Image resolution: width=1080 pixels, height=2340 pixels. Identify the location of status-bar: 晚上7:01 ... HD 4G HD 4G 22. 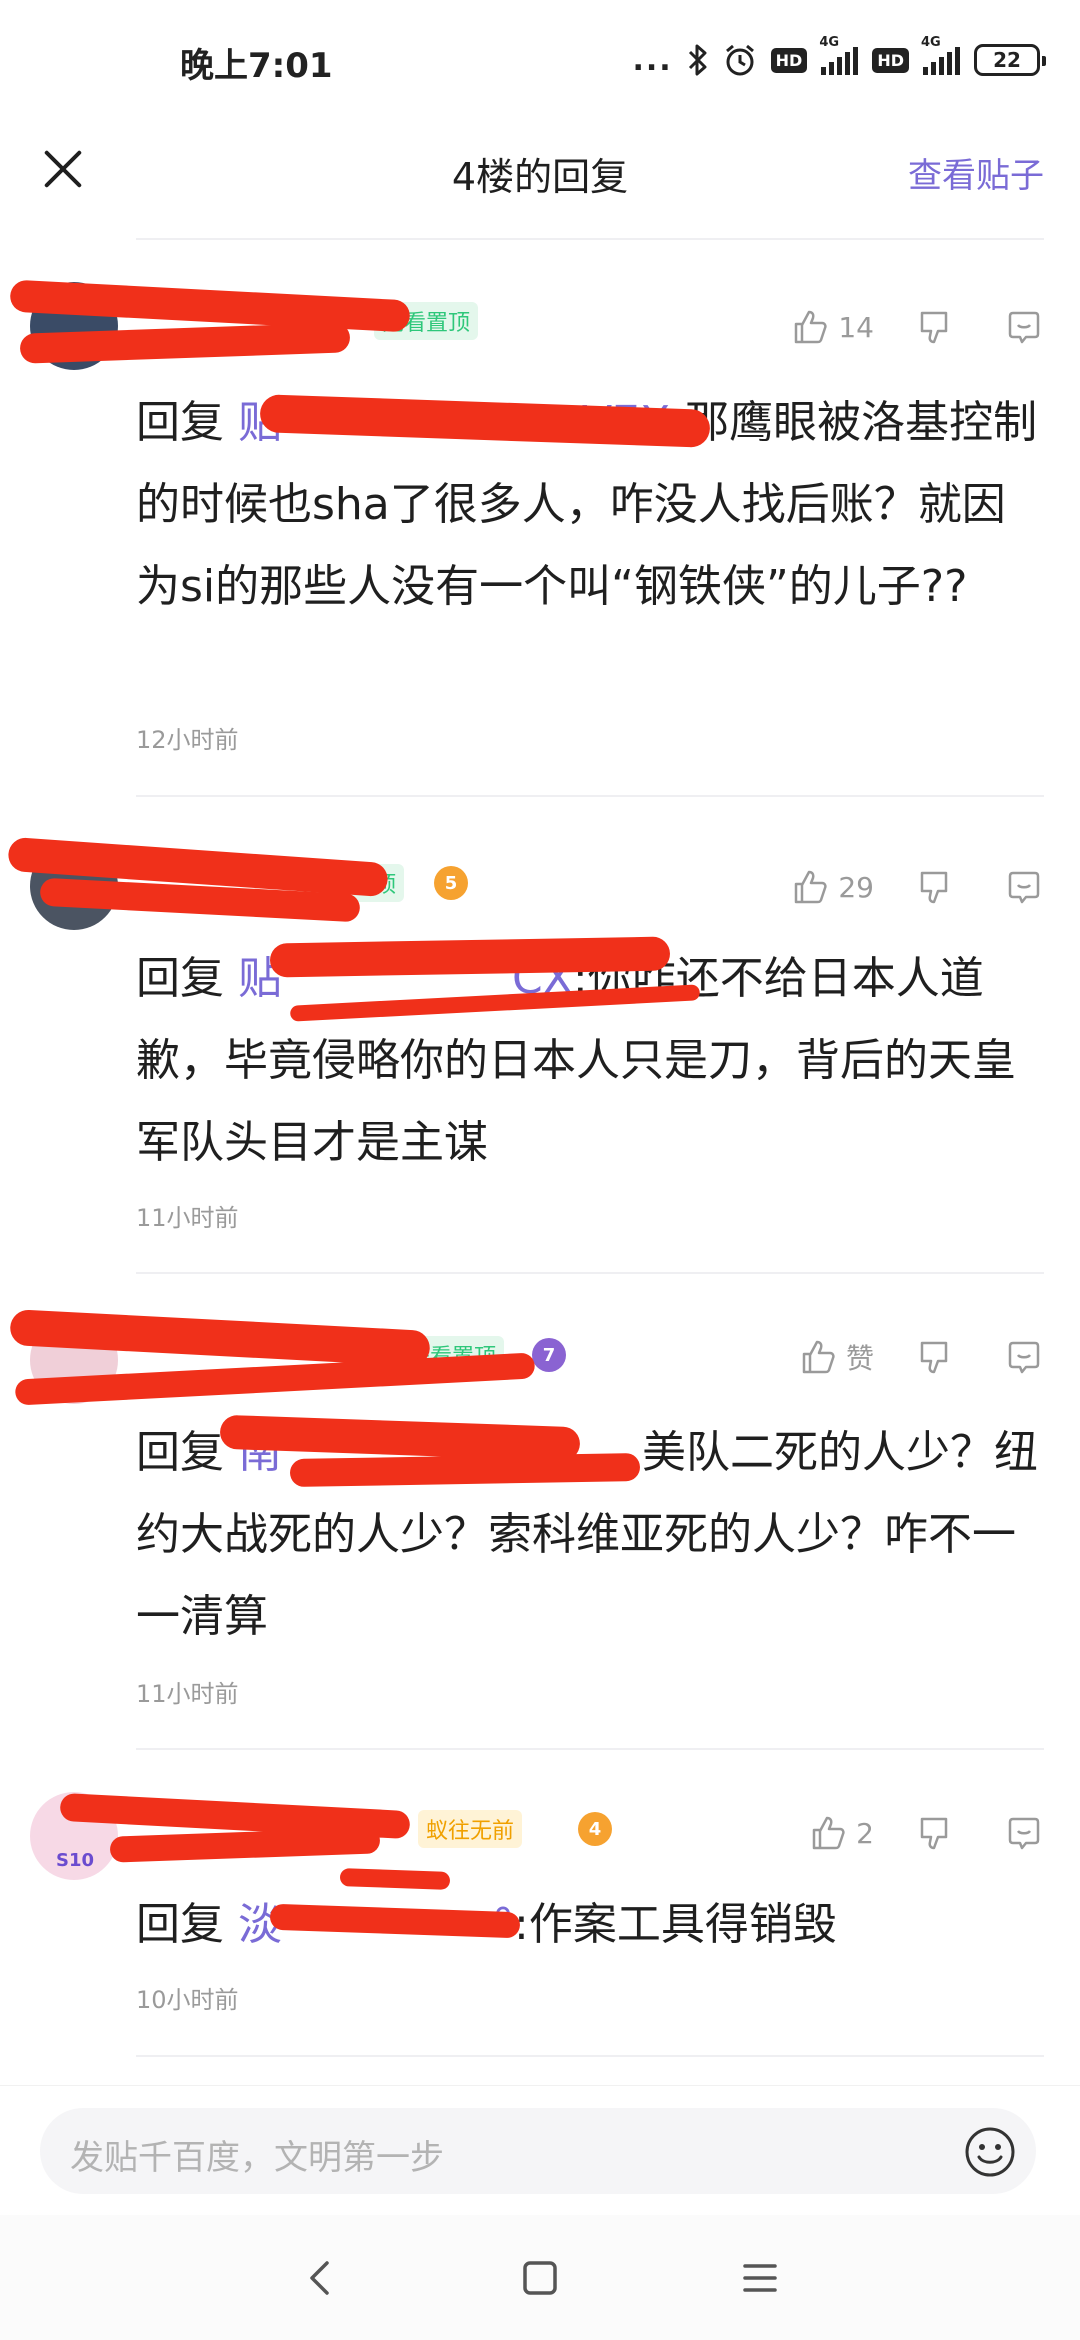
(540, 60).